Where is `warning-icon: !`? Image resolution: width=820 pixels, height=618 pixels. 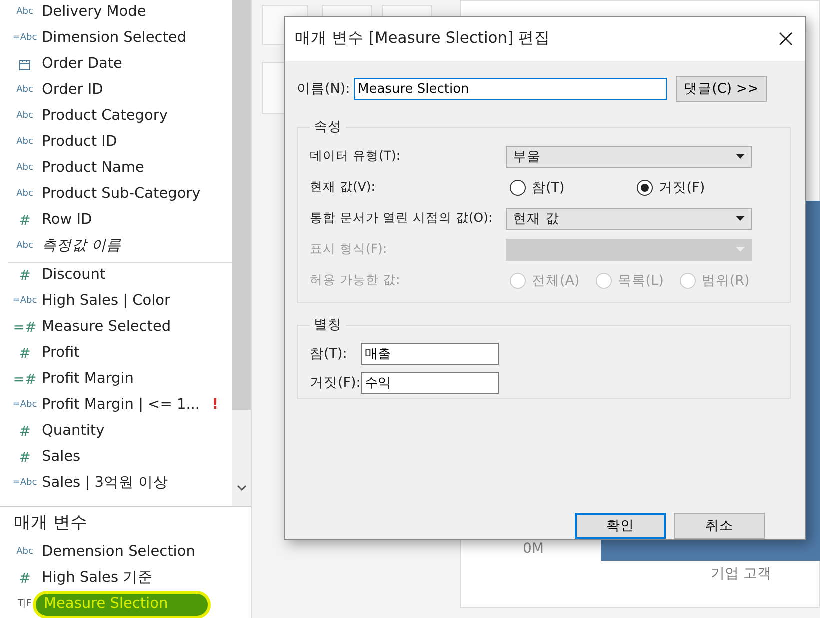
warning-icon: ! is located at coordinates (215, 406).